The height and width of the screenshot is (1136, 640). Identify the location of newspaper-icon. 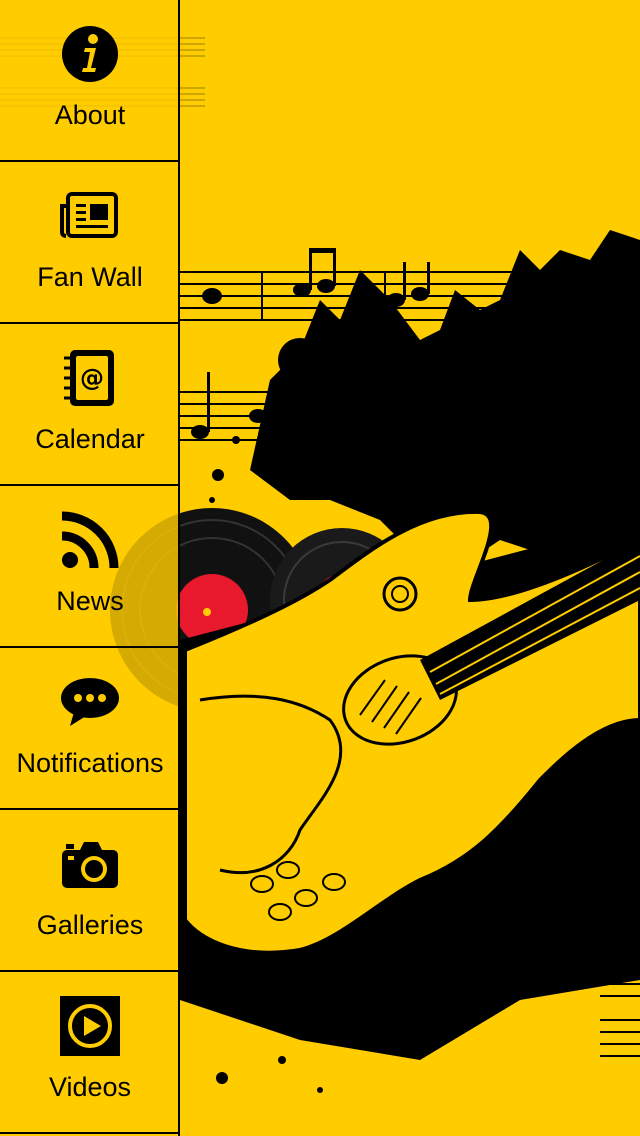
(90, 216).